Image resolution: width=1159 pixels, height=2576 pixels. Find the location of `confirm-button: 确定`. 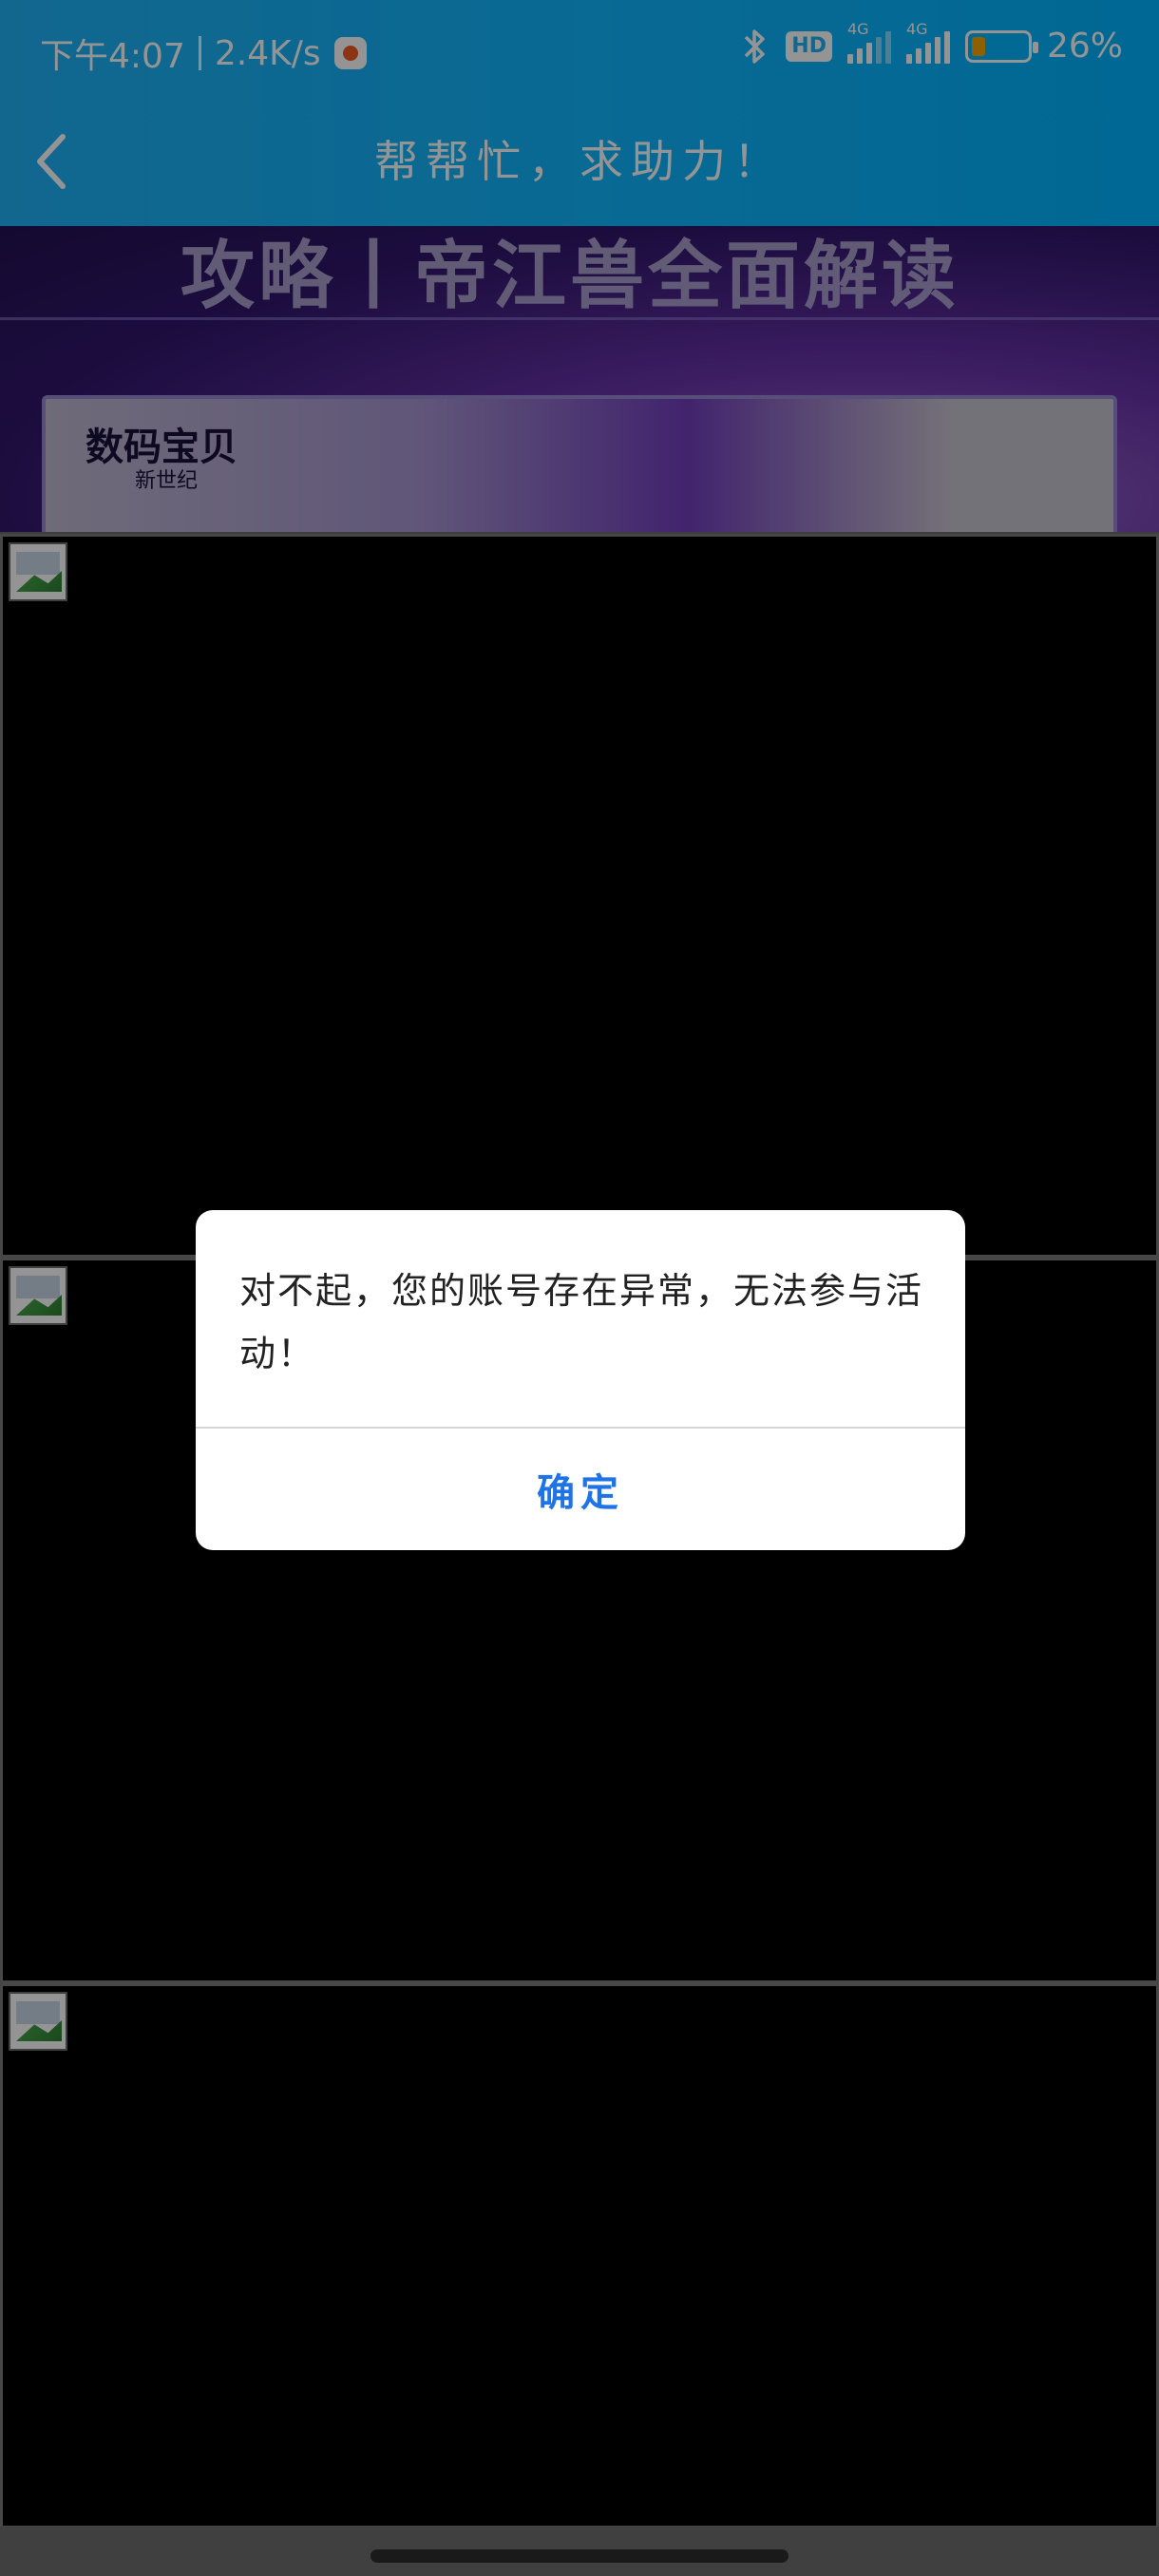

confirm-button: 确定 is located at coordinates (580, 1489).